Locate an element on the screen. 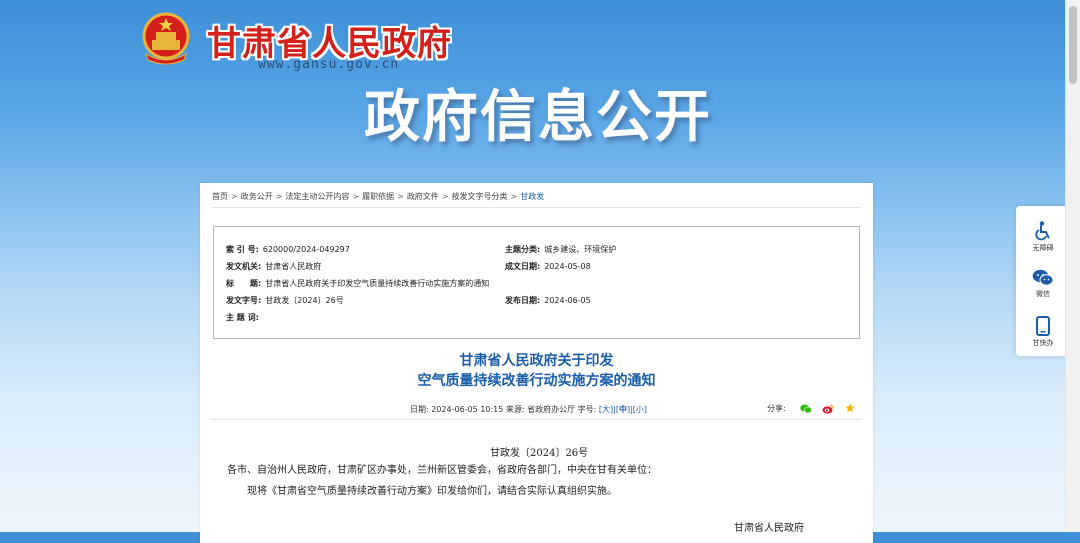 Image resolution: width=1080 pixels, height=543 pixels. document-title-line2: 空气质量持续改善行动实施方案的通知 is located at coordinates (536, 381).